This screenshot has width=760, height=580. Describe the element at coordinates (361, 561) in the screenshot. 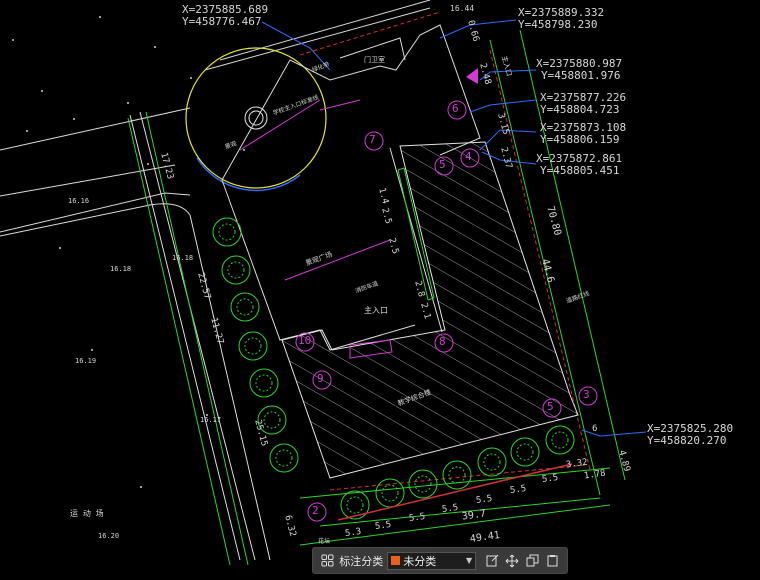

I see `toolbar-label: 标注分类` at that location.